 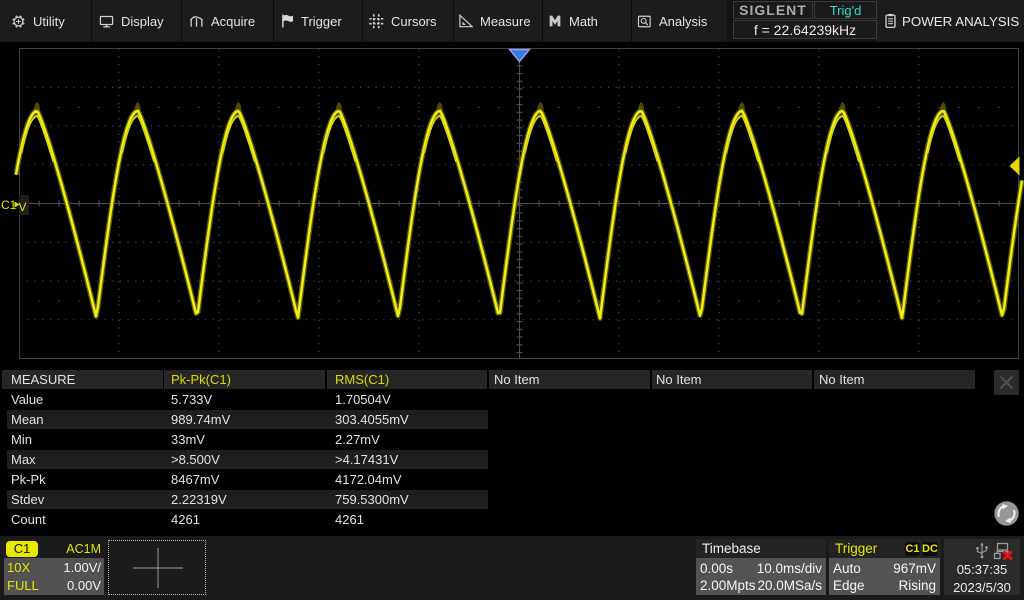 I want to click on svg-text: V, so click(x=23, y=207).